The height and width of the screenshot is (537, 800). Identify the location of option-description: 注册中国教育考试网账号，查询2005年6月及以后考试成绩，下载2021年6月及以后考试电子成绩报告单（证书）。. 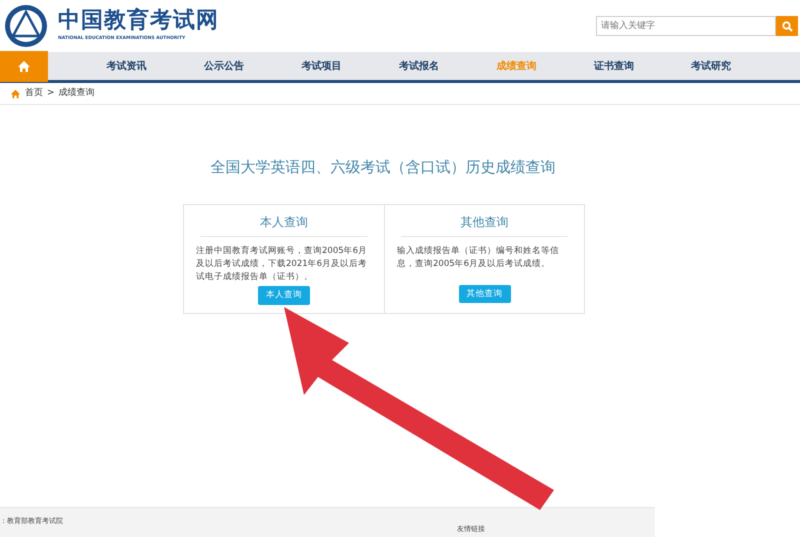
(282, 264).